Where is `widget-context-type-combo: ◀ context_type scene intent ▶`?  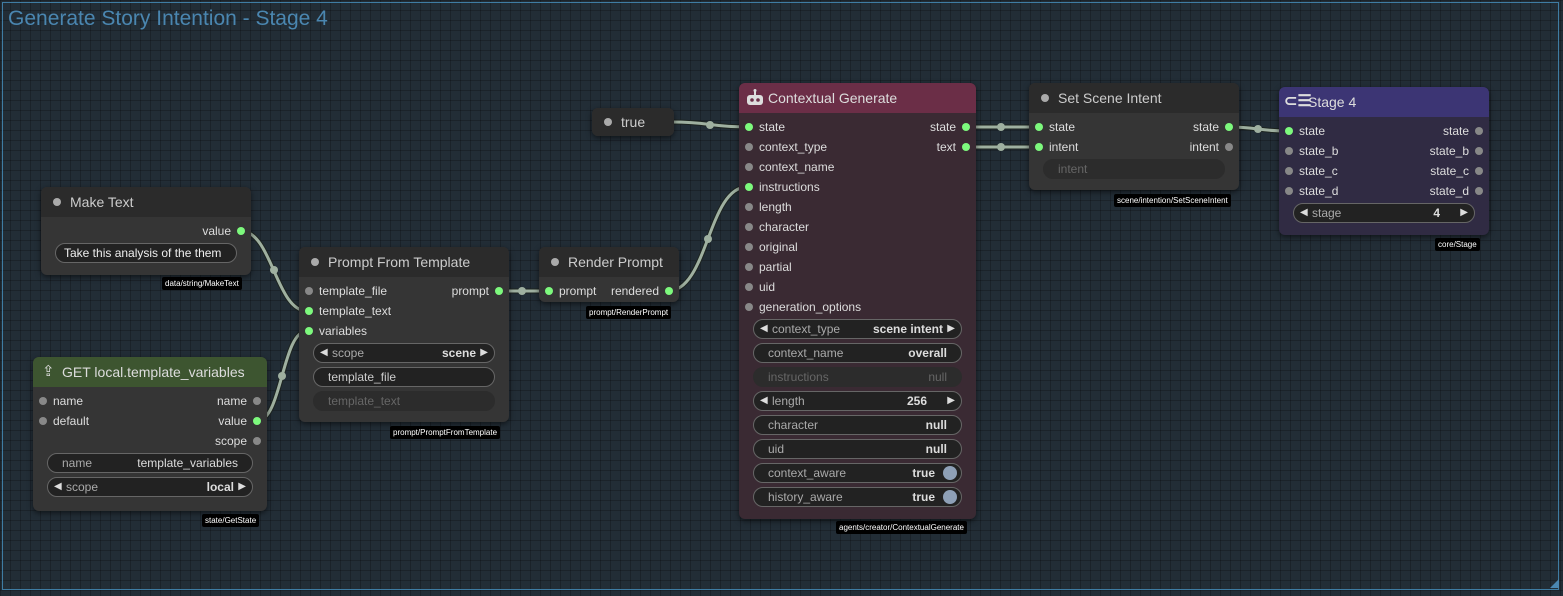
widget-context-type-combo: ◀ context_type scene intent ▶ is located at coordinates (857, 329).